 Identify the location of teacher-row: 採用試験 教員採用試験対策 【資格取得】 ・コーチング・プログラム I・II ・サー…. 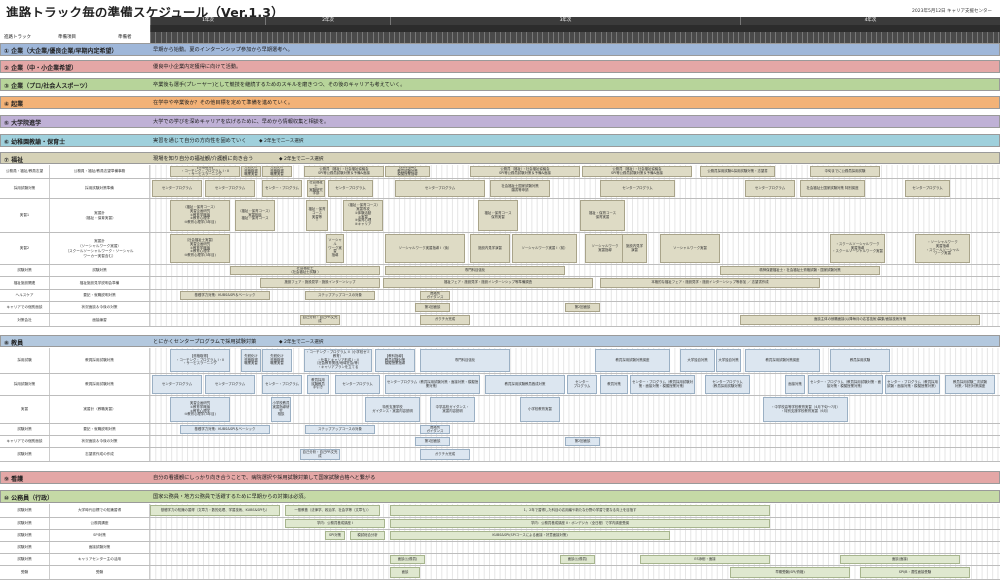
(500, 361).